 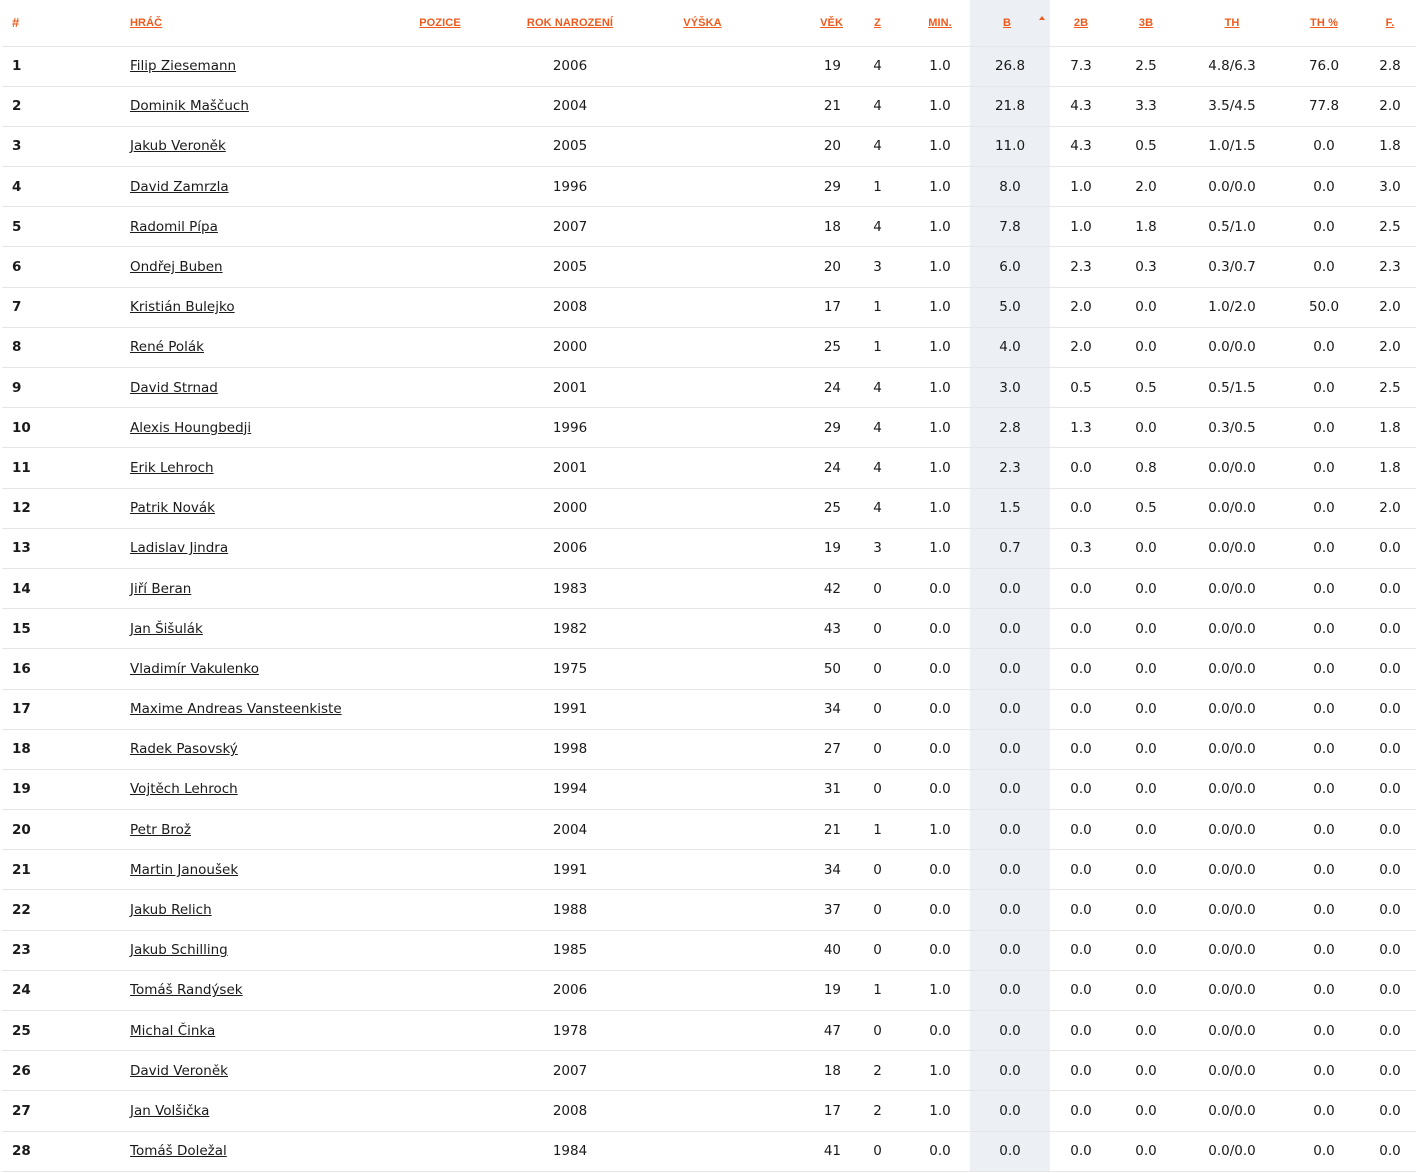 I want to click on cell-age: 29, so click(x=800, y=428).